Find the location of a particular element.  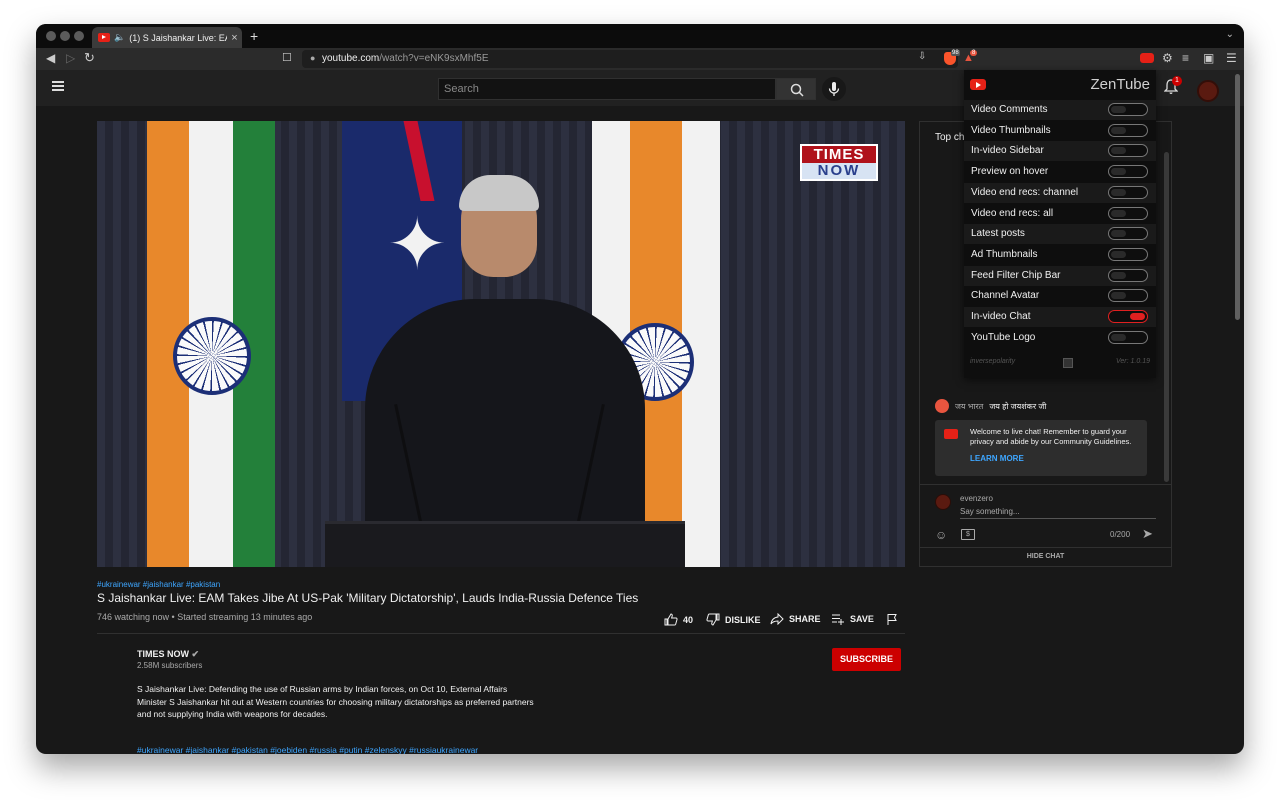

zentube-option-label: Video Comments is located at coordinates (1009, 109).